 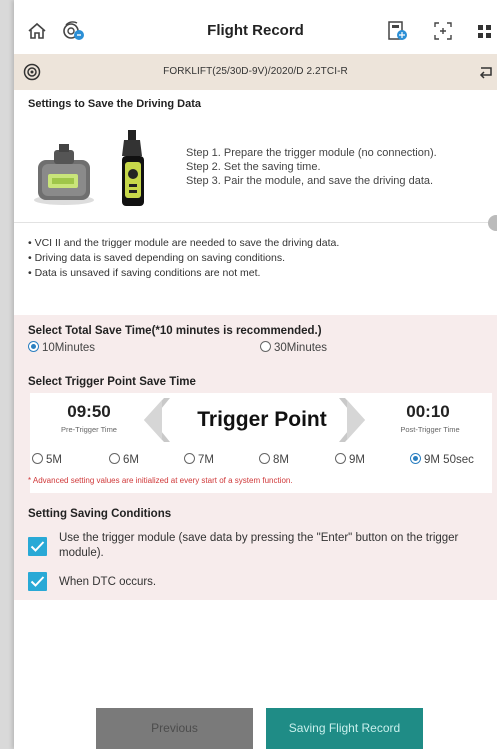 I want to click on chevron-right-icon, so click(x=354, y=422).